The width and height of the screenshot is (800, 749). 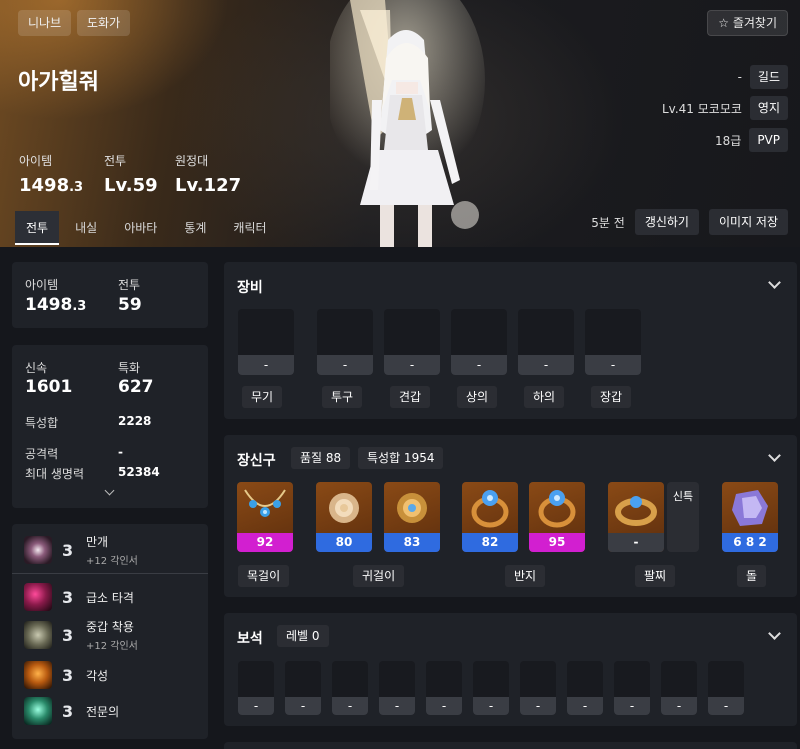 What do you see at coordinates (636, 542) in the screenshot?
I see `accessory-quality: -` at bounding box center [636, 542].